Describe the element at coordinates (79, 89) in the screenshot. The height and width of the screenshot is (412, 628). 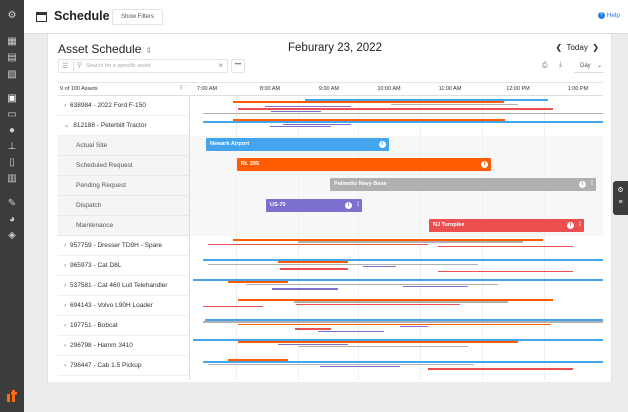
I see `asset-count: 9 of 100 Assets` at that location.